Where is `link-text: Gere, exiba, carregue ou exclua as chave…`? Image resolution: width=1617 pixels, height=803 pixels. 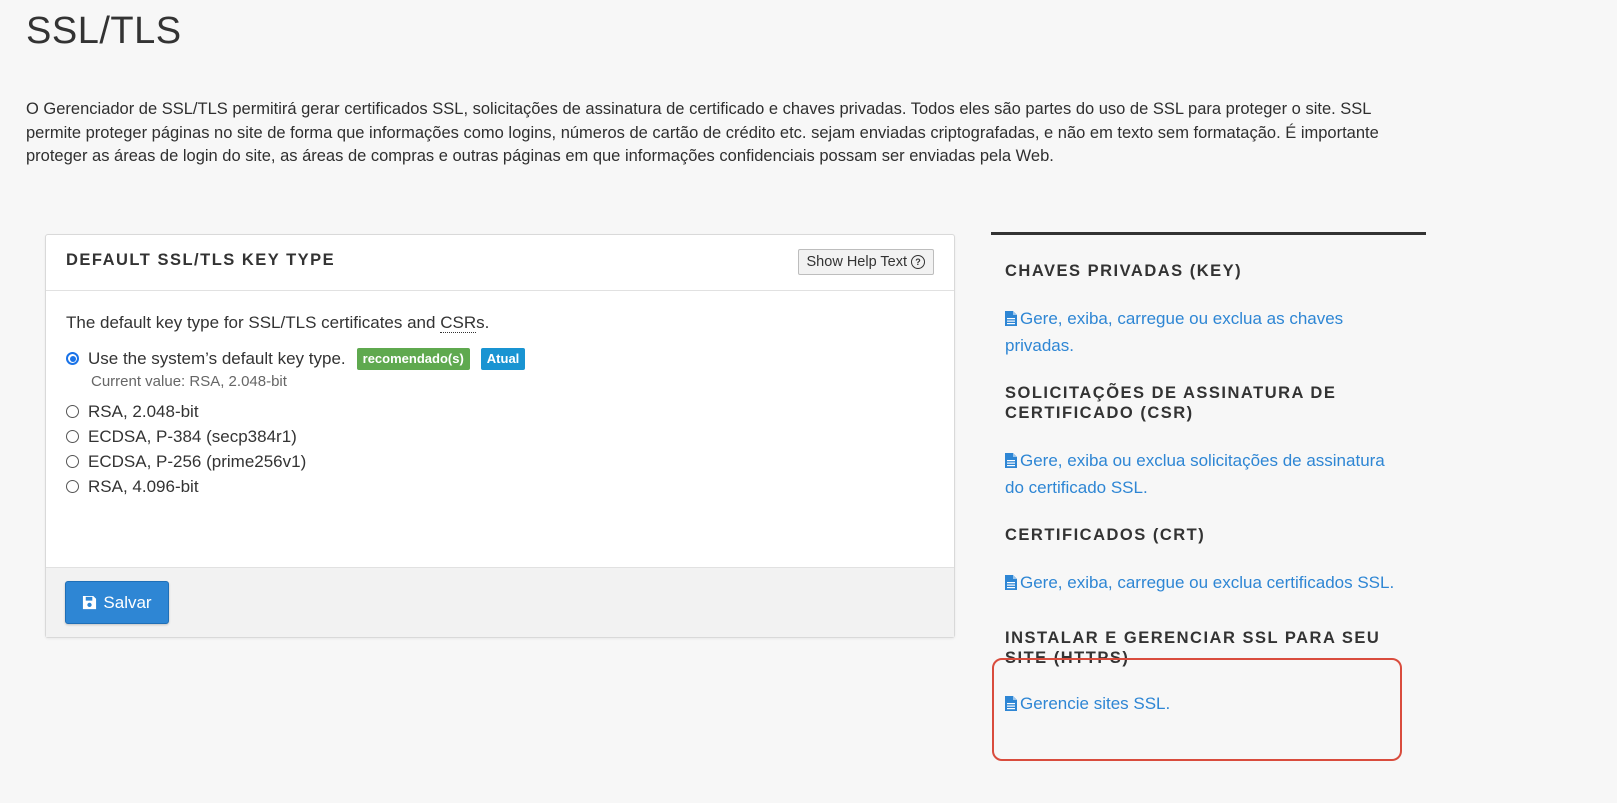
link-text: Gere, exiba, carregue ou exclua as chave… is located at coordinates (1174, 332).